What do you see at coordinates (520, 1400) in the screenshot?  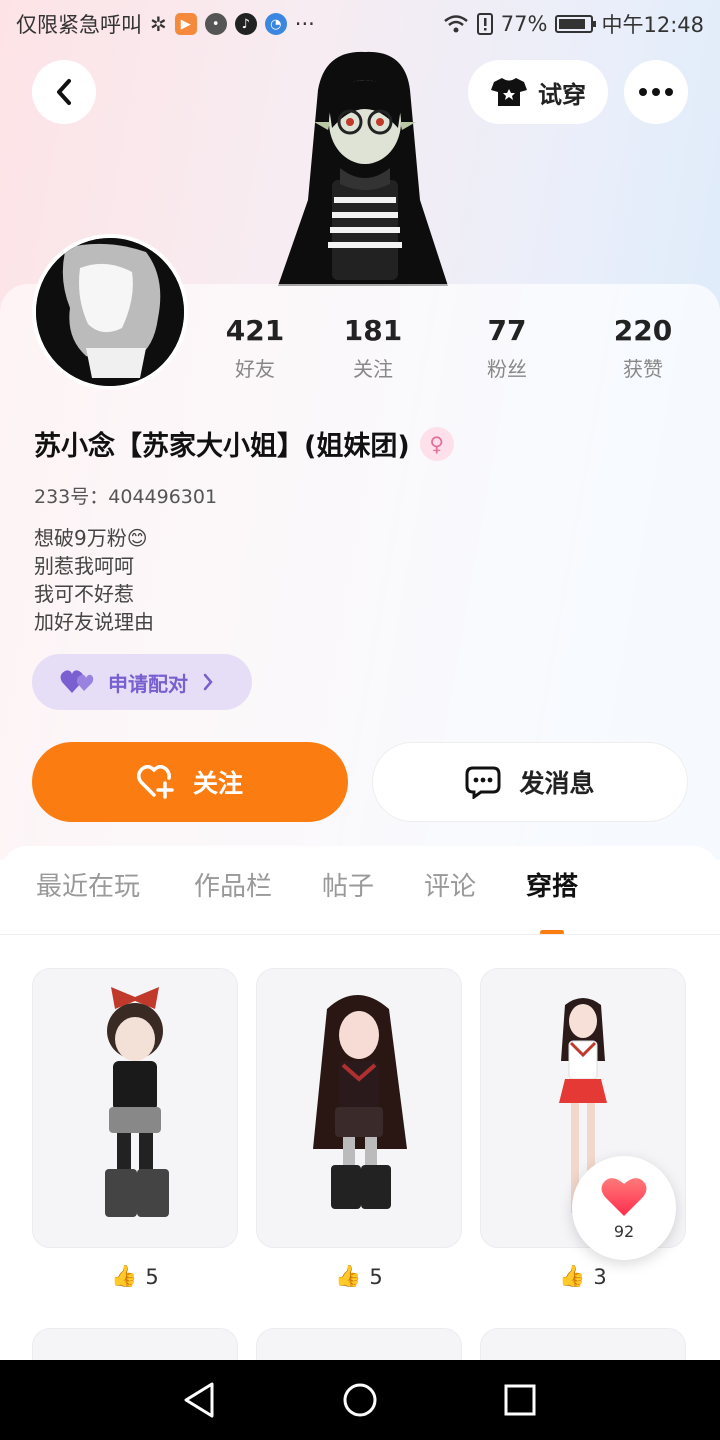 I see `recent-apps-icon` at bounding box center [520, 1400].